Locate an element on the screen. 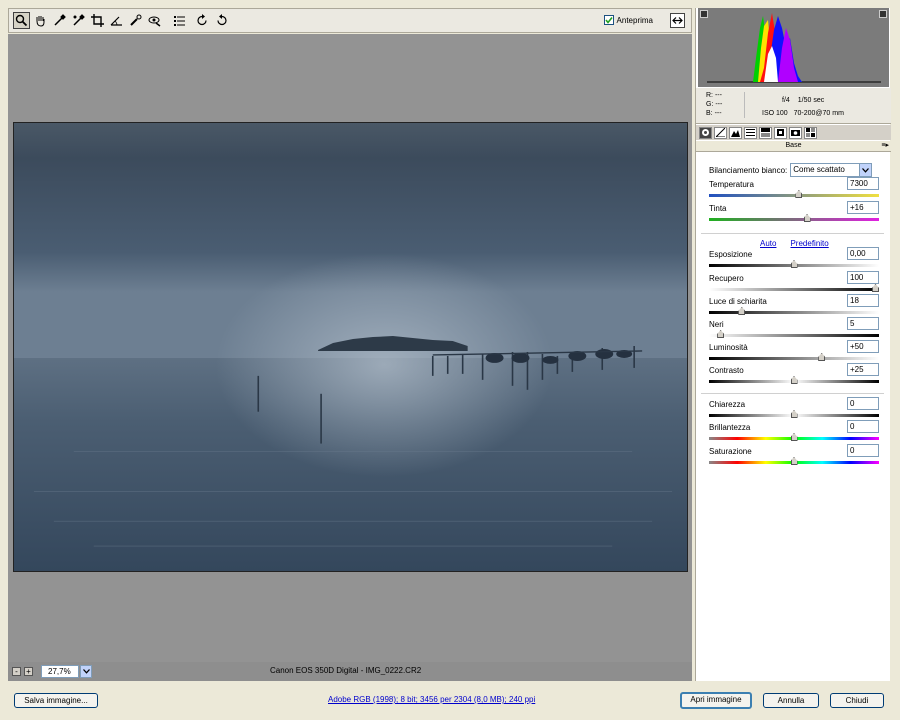 The width and height of the screenshot is (900, 720). chevron-down-icon is located at coordinates (86, 671).